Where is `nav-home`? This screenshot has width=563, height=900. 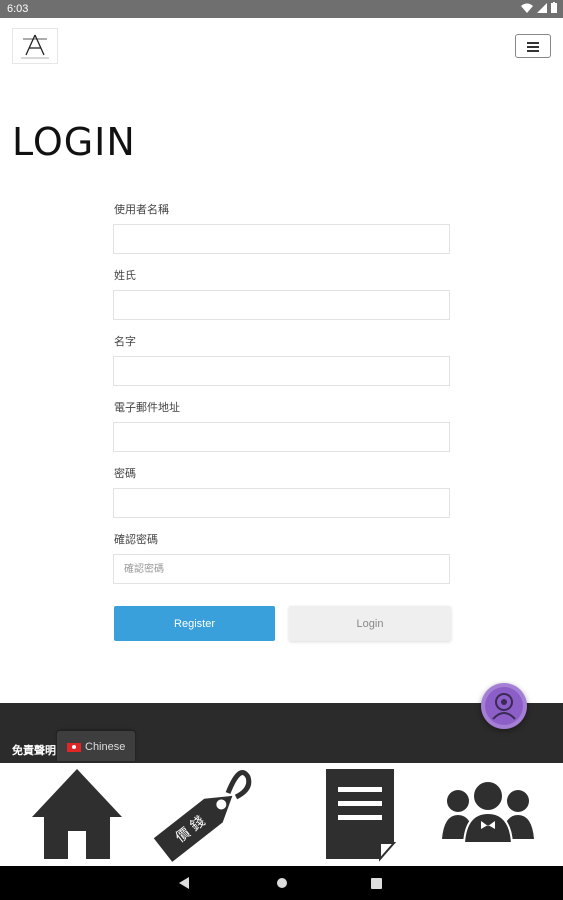
nav-home is located at coordinates (77, 814).